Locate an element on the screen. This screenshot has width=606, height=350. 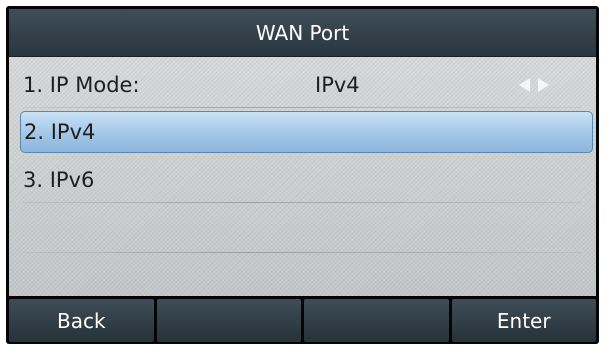
softkey-back: Back is located at coordinates (81, 320).